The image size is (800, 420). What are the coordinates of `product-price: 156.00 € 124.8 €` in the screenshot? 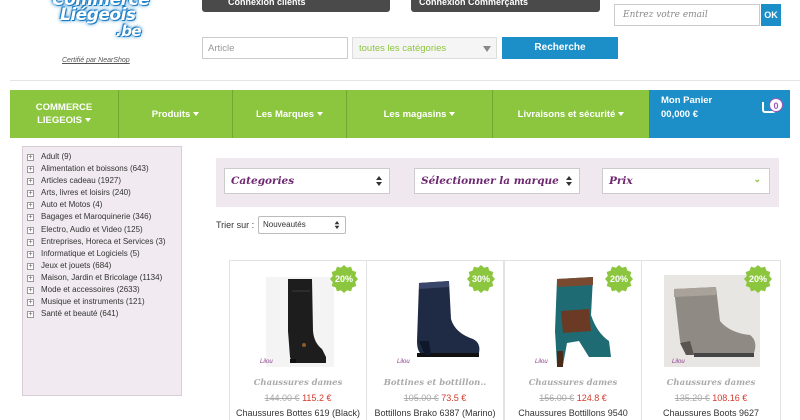 It's located at (573, 398).